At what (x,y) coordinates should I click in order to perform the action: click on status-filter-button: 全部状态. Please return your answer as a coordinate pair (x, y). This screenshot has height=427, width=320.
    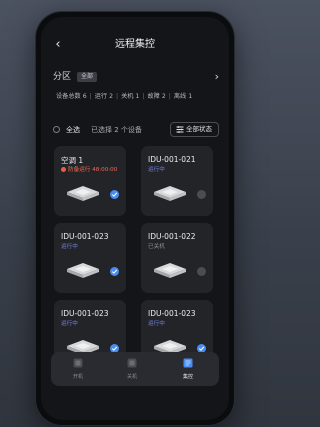
    Looking at the image, I should click on (194, 129).